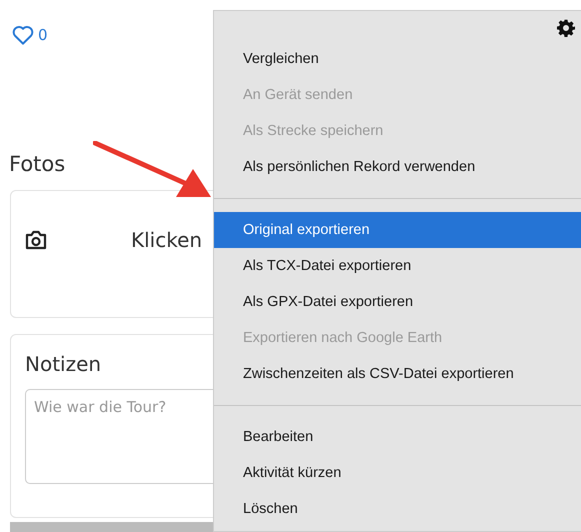 The image size is (581, 532). What do you see at coordinates (37, 164) in the screenshot?
I see `section-title: Fotos` at bounding box center [37, 164].